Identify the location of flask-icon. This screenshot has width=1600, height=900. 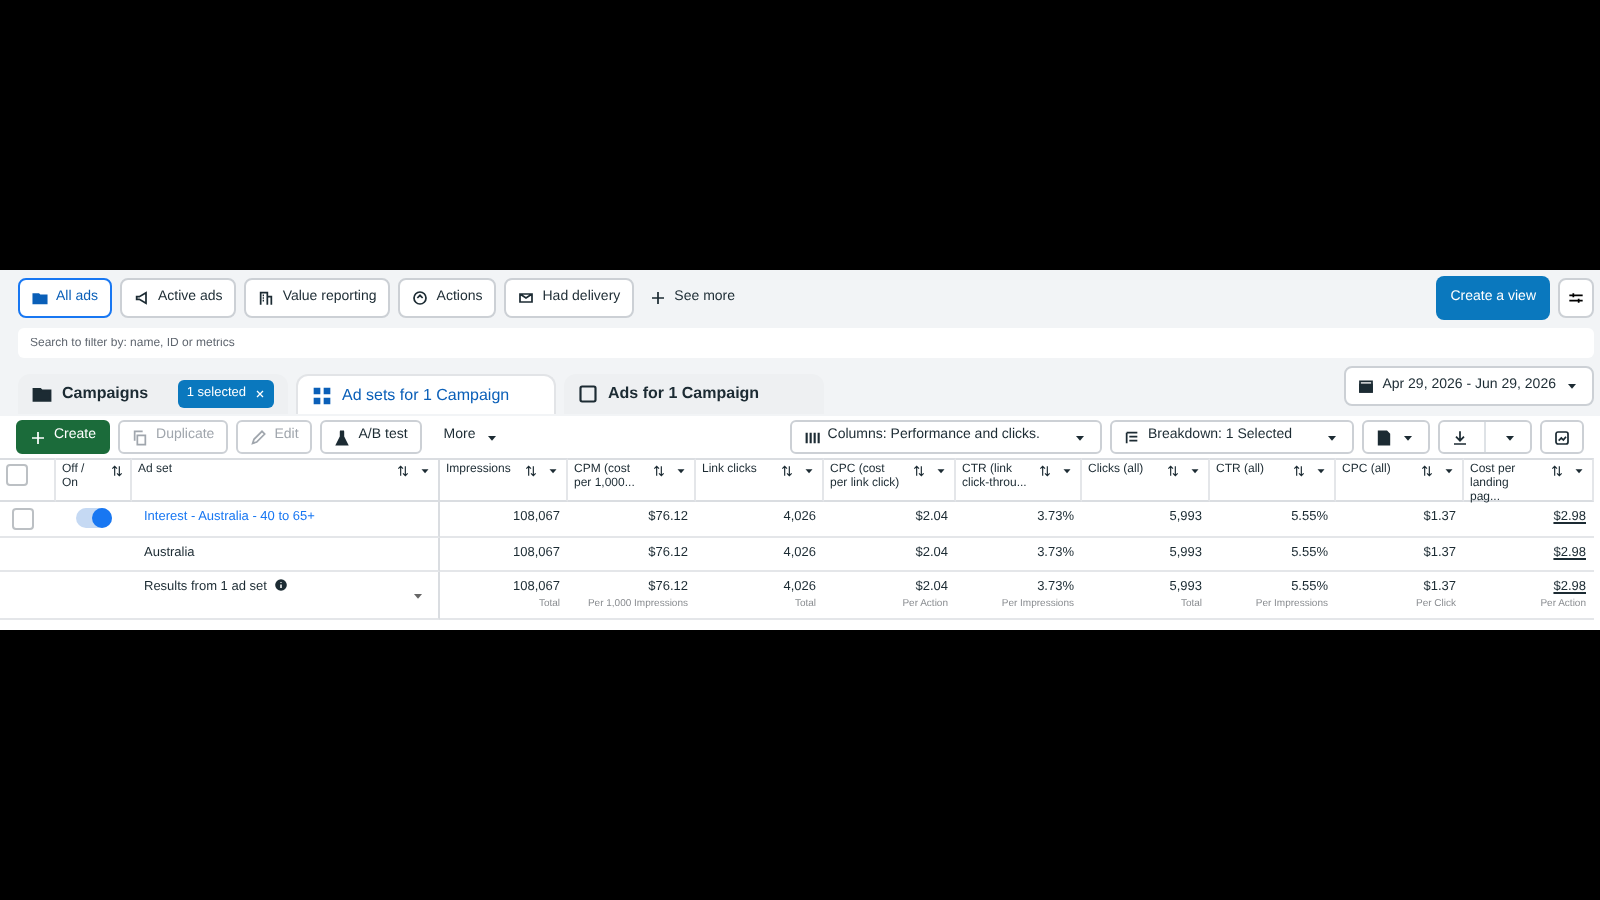
(342, 437).